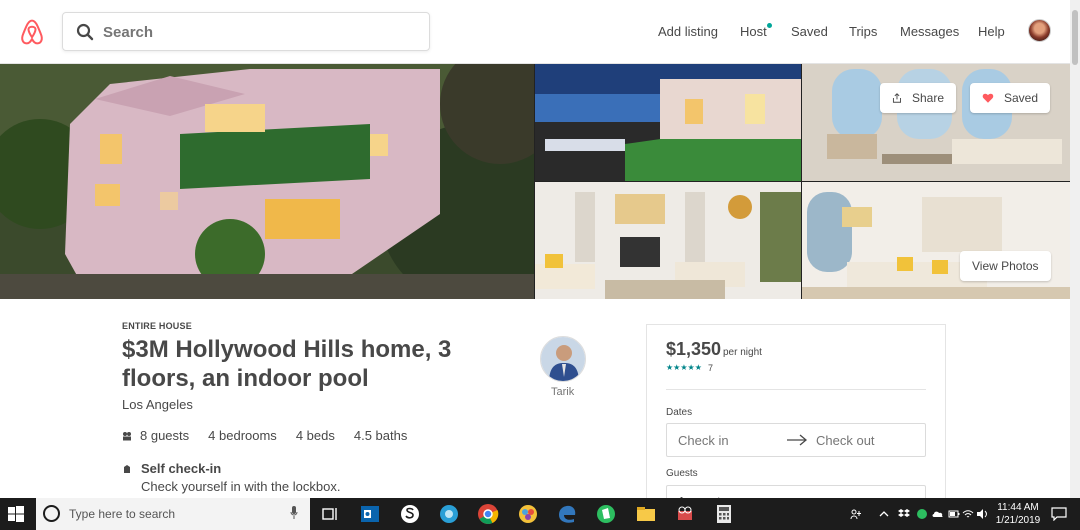 The image size is (1080, 530). What do you see at coordinates (684, 367) in the screenshot?
I see `rating-stars: ★★★★★` at bounding box center [684, 367].